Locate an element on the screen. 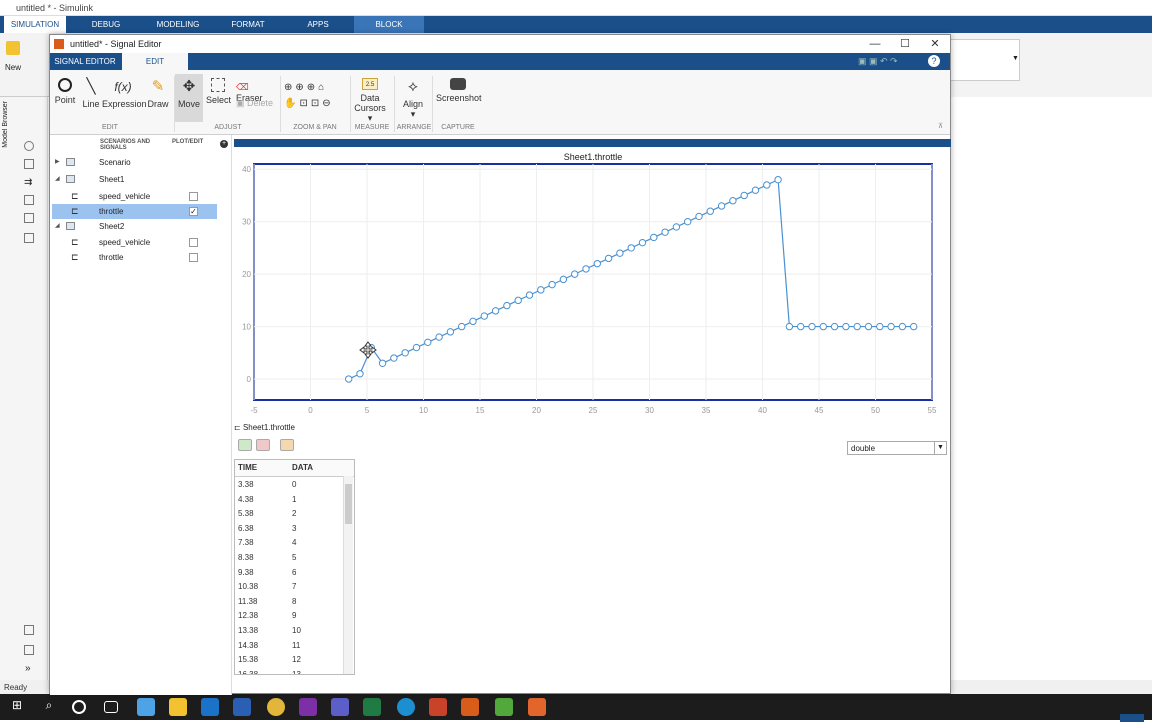 The image size is (1152, 722). cell-time: 10.38 is located at coordinates (248, 586).